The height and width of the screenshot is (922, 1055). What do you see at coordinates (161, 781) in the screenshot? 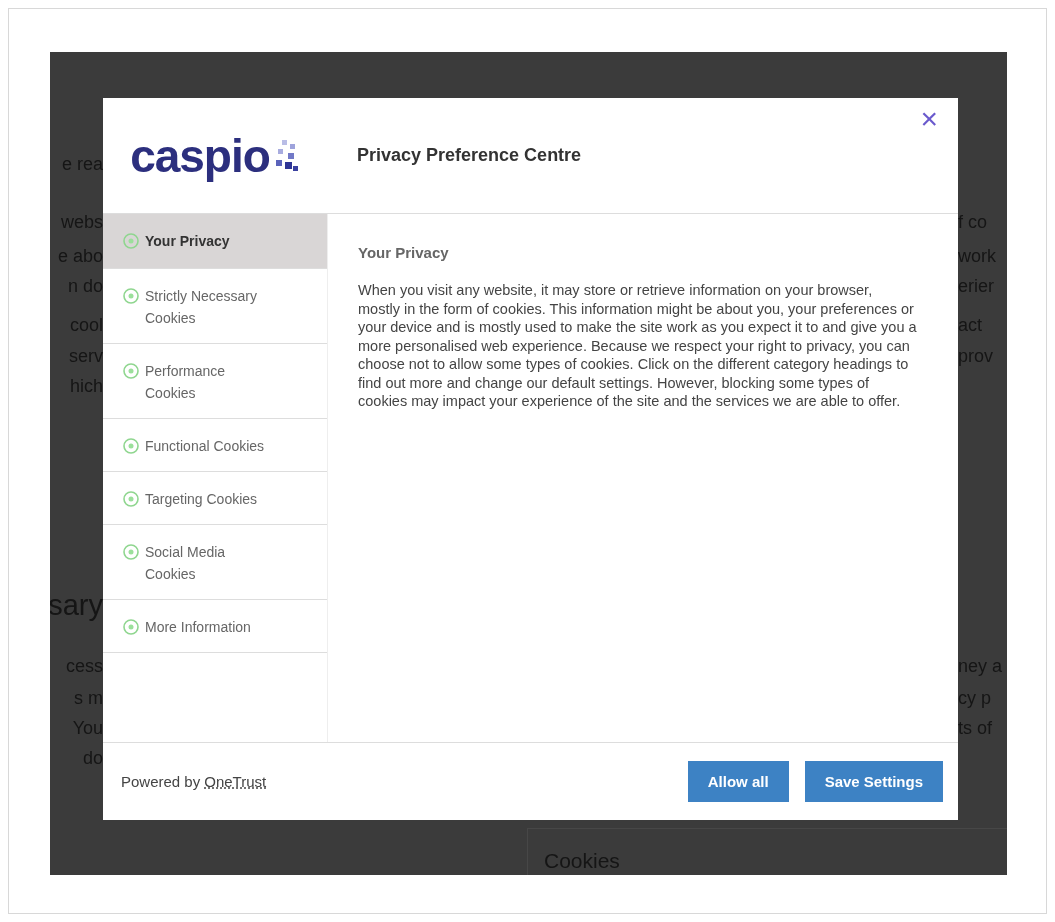
I see `powered-by-text: Powered by` at bounding box center [161, 781].